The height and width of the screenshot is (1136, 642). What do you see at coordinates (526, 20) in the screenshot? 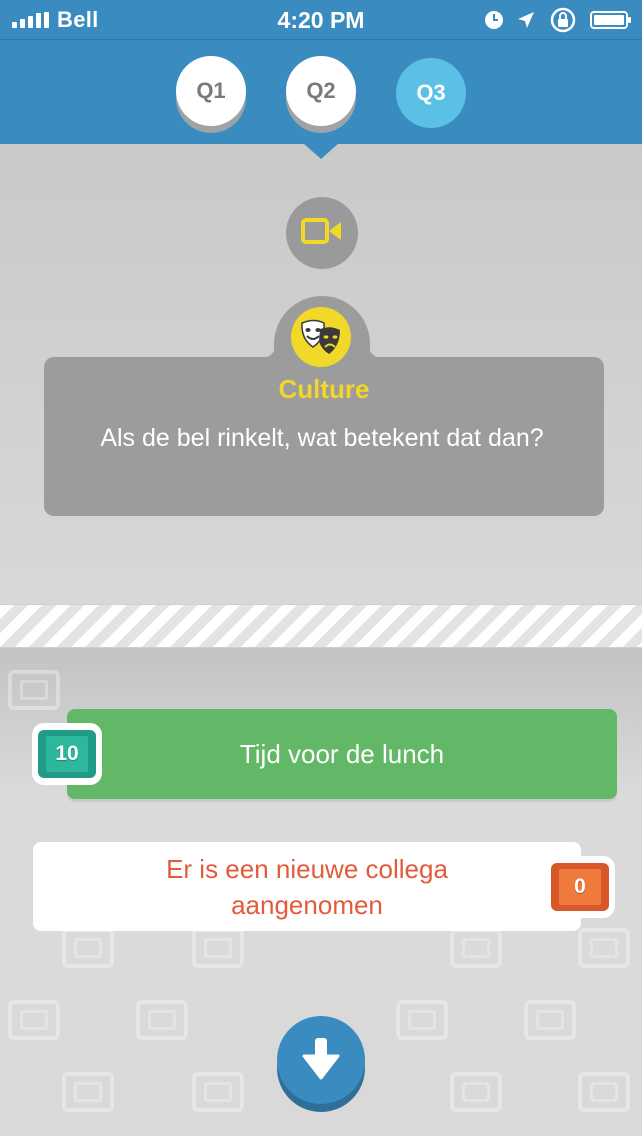
I see `location-icon` at bounding box center [526, 20].